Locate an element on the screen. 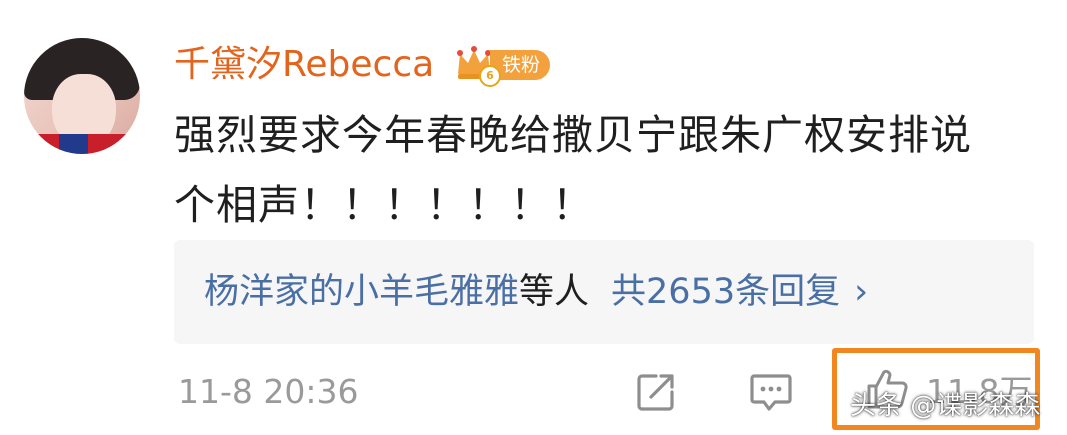 The height and width of the screenshot is (435, 1067). comment-icon is located at coordinates (771, 392).